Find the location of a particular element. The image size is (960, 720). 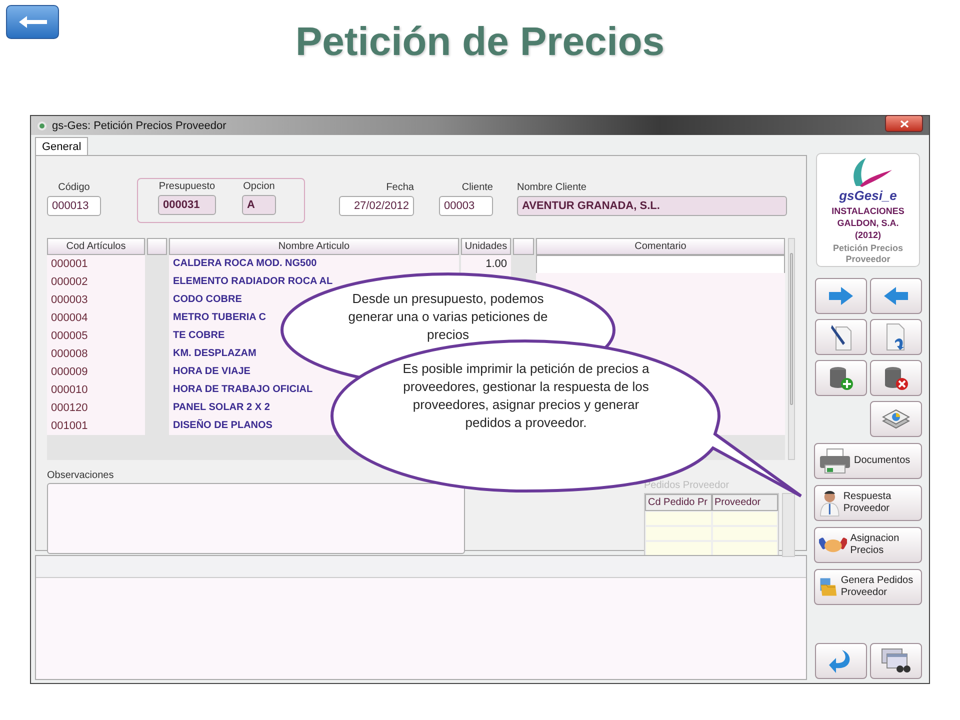

column-header: Unidades is located at coordinates (486, 246).